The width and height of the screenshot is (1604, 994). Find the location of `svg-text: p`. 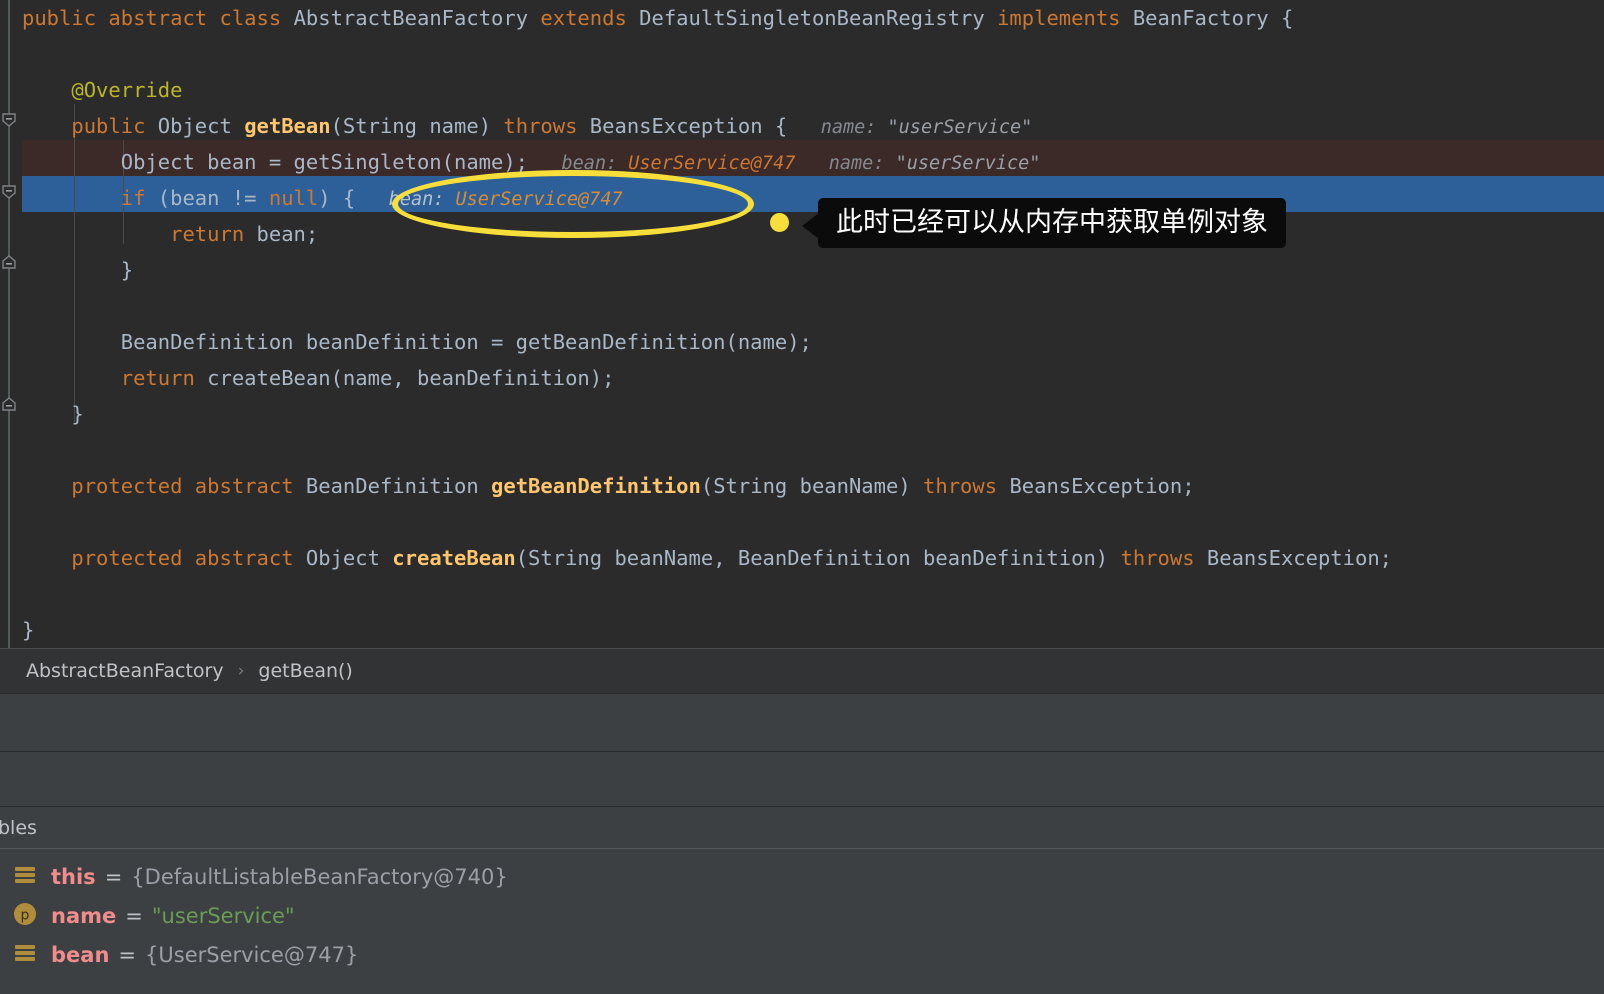

svg-text: p is located at coordinates (25, 915).